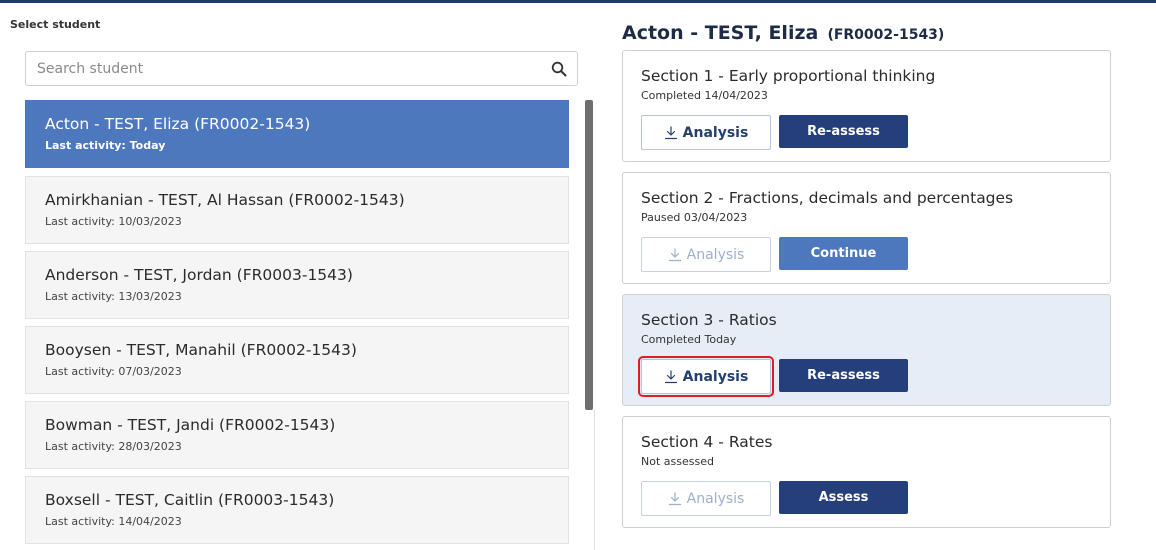 This screenshot has width=1156, height=550. Describe the element at coordinates (709, 320) in the screenshot. I see `section-title: Section 3 - Ratios` at that location.